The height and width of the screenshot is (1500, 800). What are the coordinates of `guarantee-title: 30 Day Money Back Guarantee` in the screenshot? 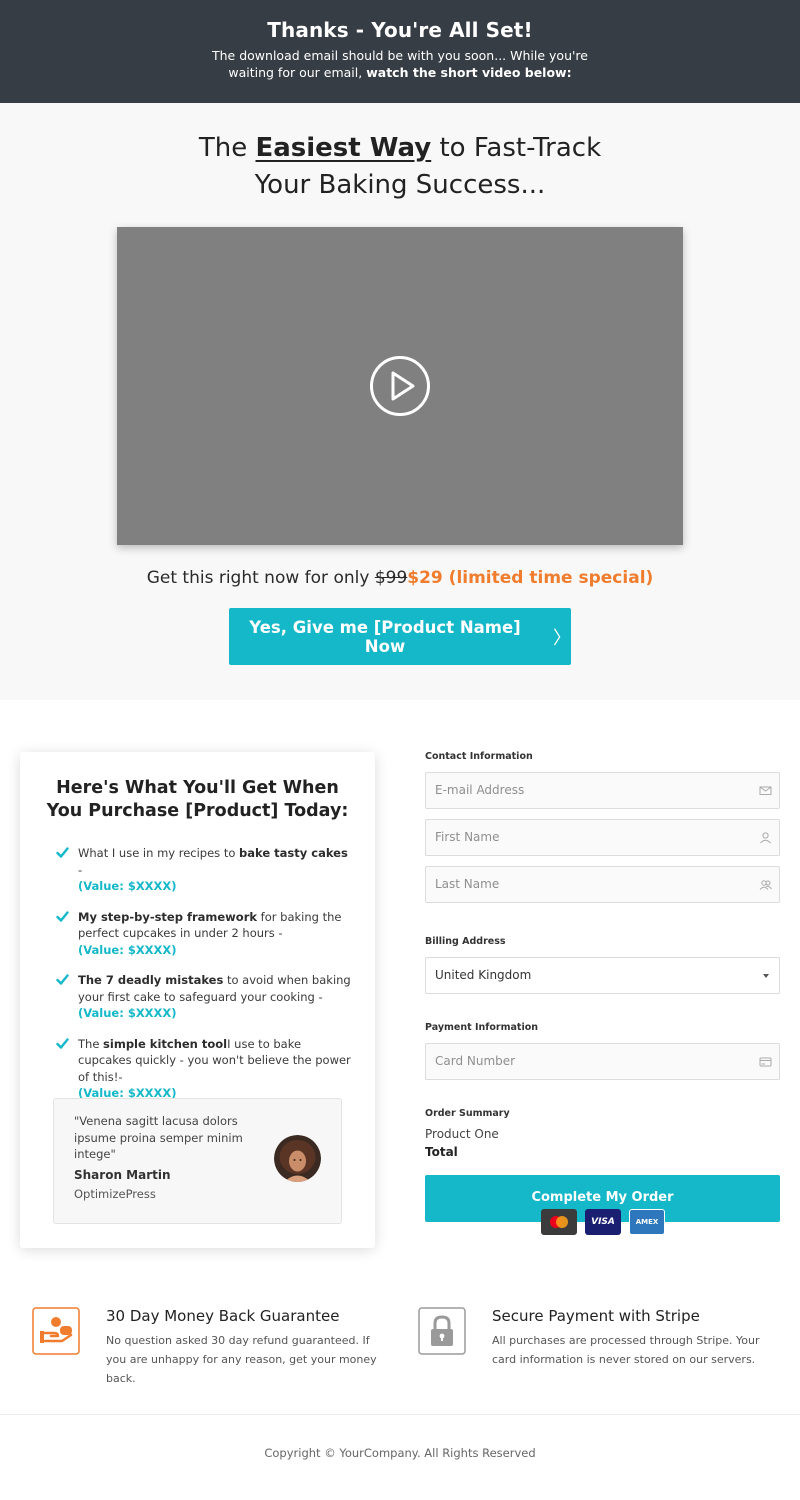 It's located at (223, 1316).